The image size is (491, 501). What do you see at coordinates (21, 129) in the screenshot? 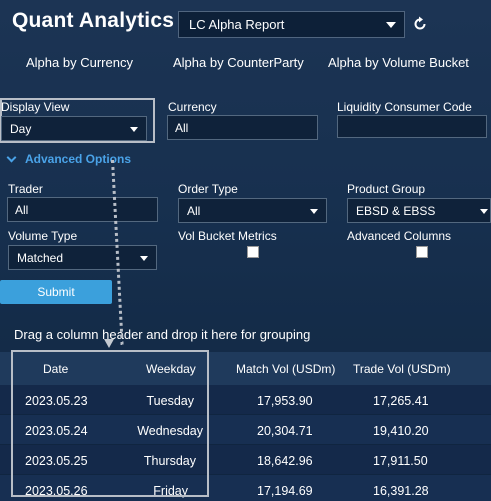
I see `display-view-value: Day` at bounding box center [21, 129].